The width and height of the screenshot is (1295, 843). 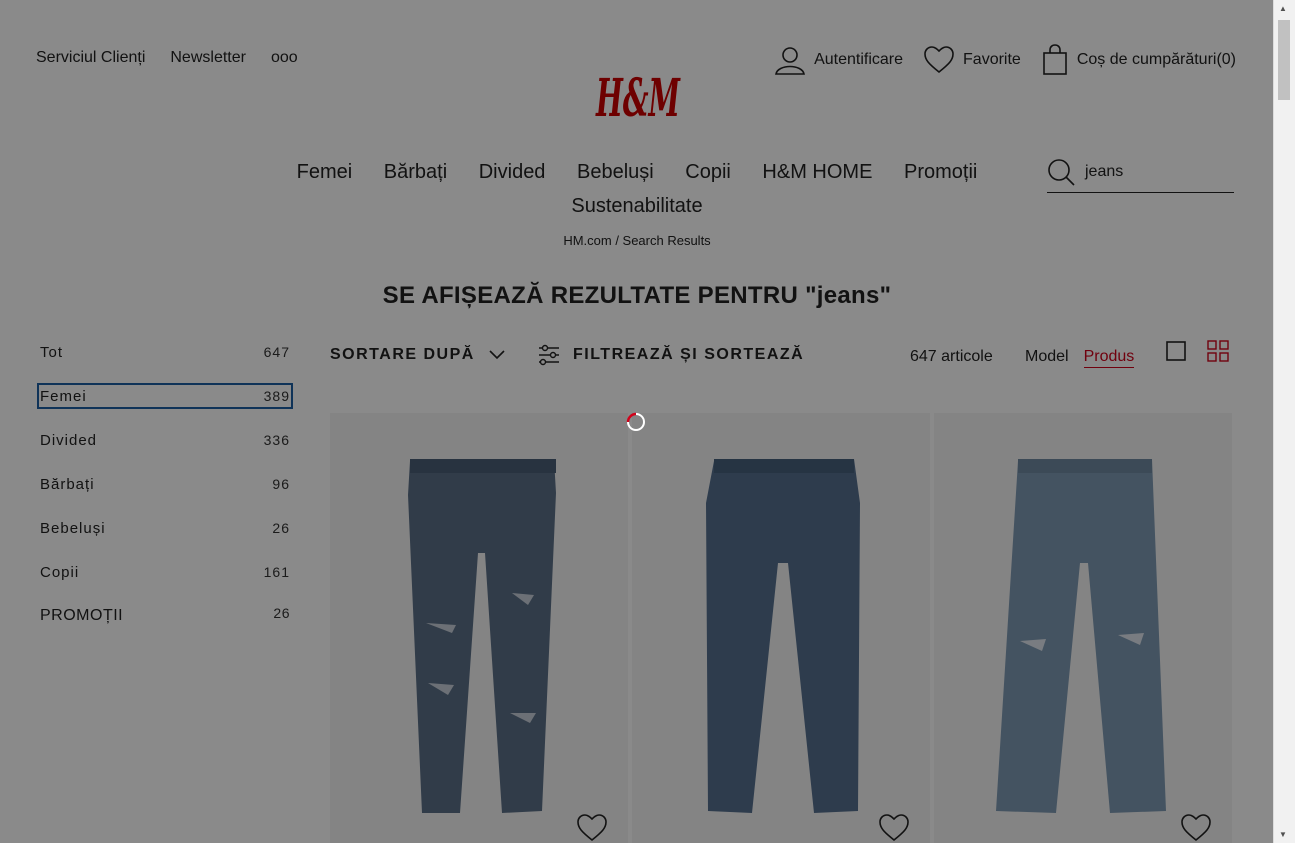 I want to click on sidebar-item-label: Femei, so click(x=63, y=396).